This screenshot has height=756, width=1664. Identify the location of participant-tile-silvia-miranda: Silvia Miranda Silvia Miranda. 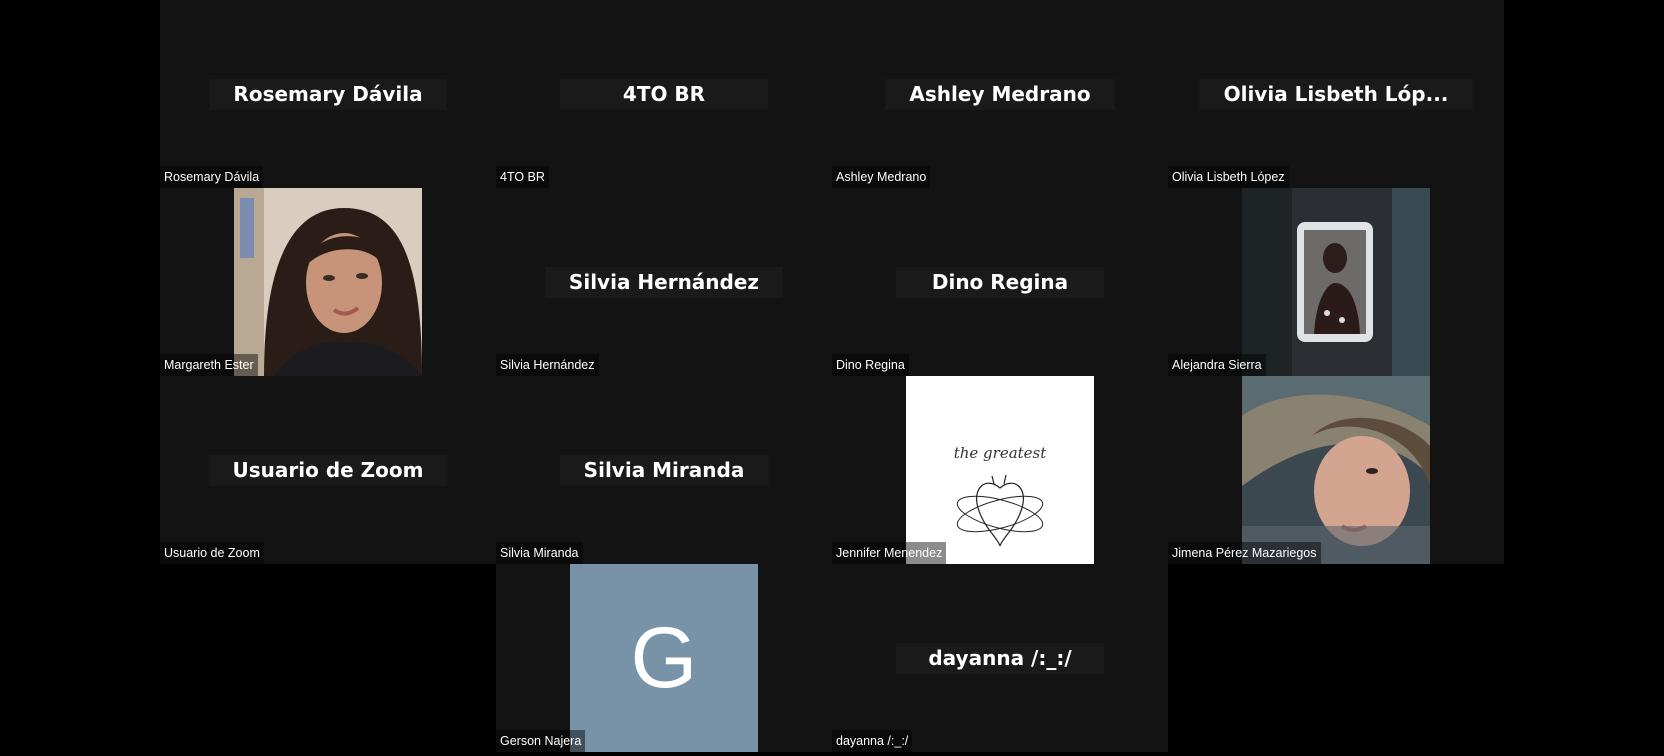
(664, 470).